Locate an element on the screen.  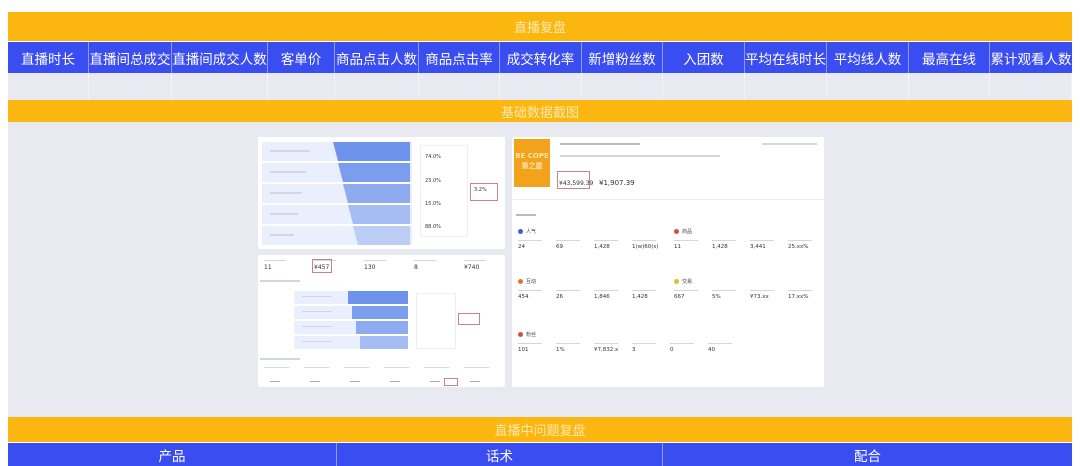
column-header: 入团数 is located at coordinates (704, 57).